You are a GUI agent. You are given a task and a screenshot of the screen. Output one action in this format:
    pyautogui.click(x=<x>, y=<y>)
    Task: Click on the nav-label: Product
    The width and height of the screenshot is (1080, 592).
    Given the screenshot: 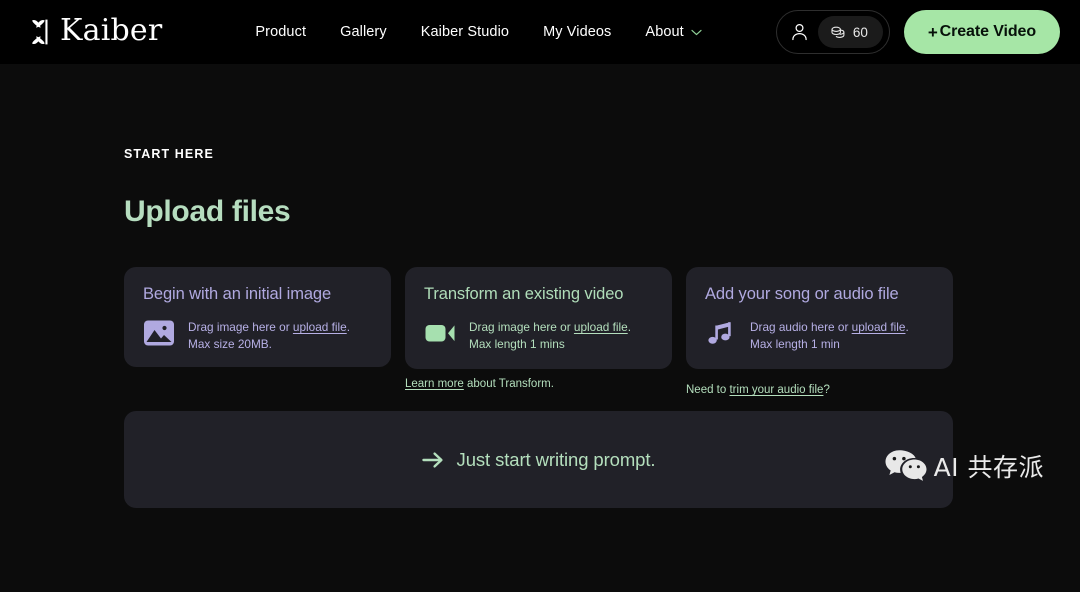 What is the action you would take?
    pyautogui.click(x=281, y=32)
    